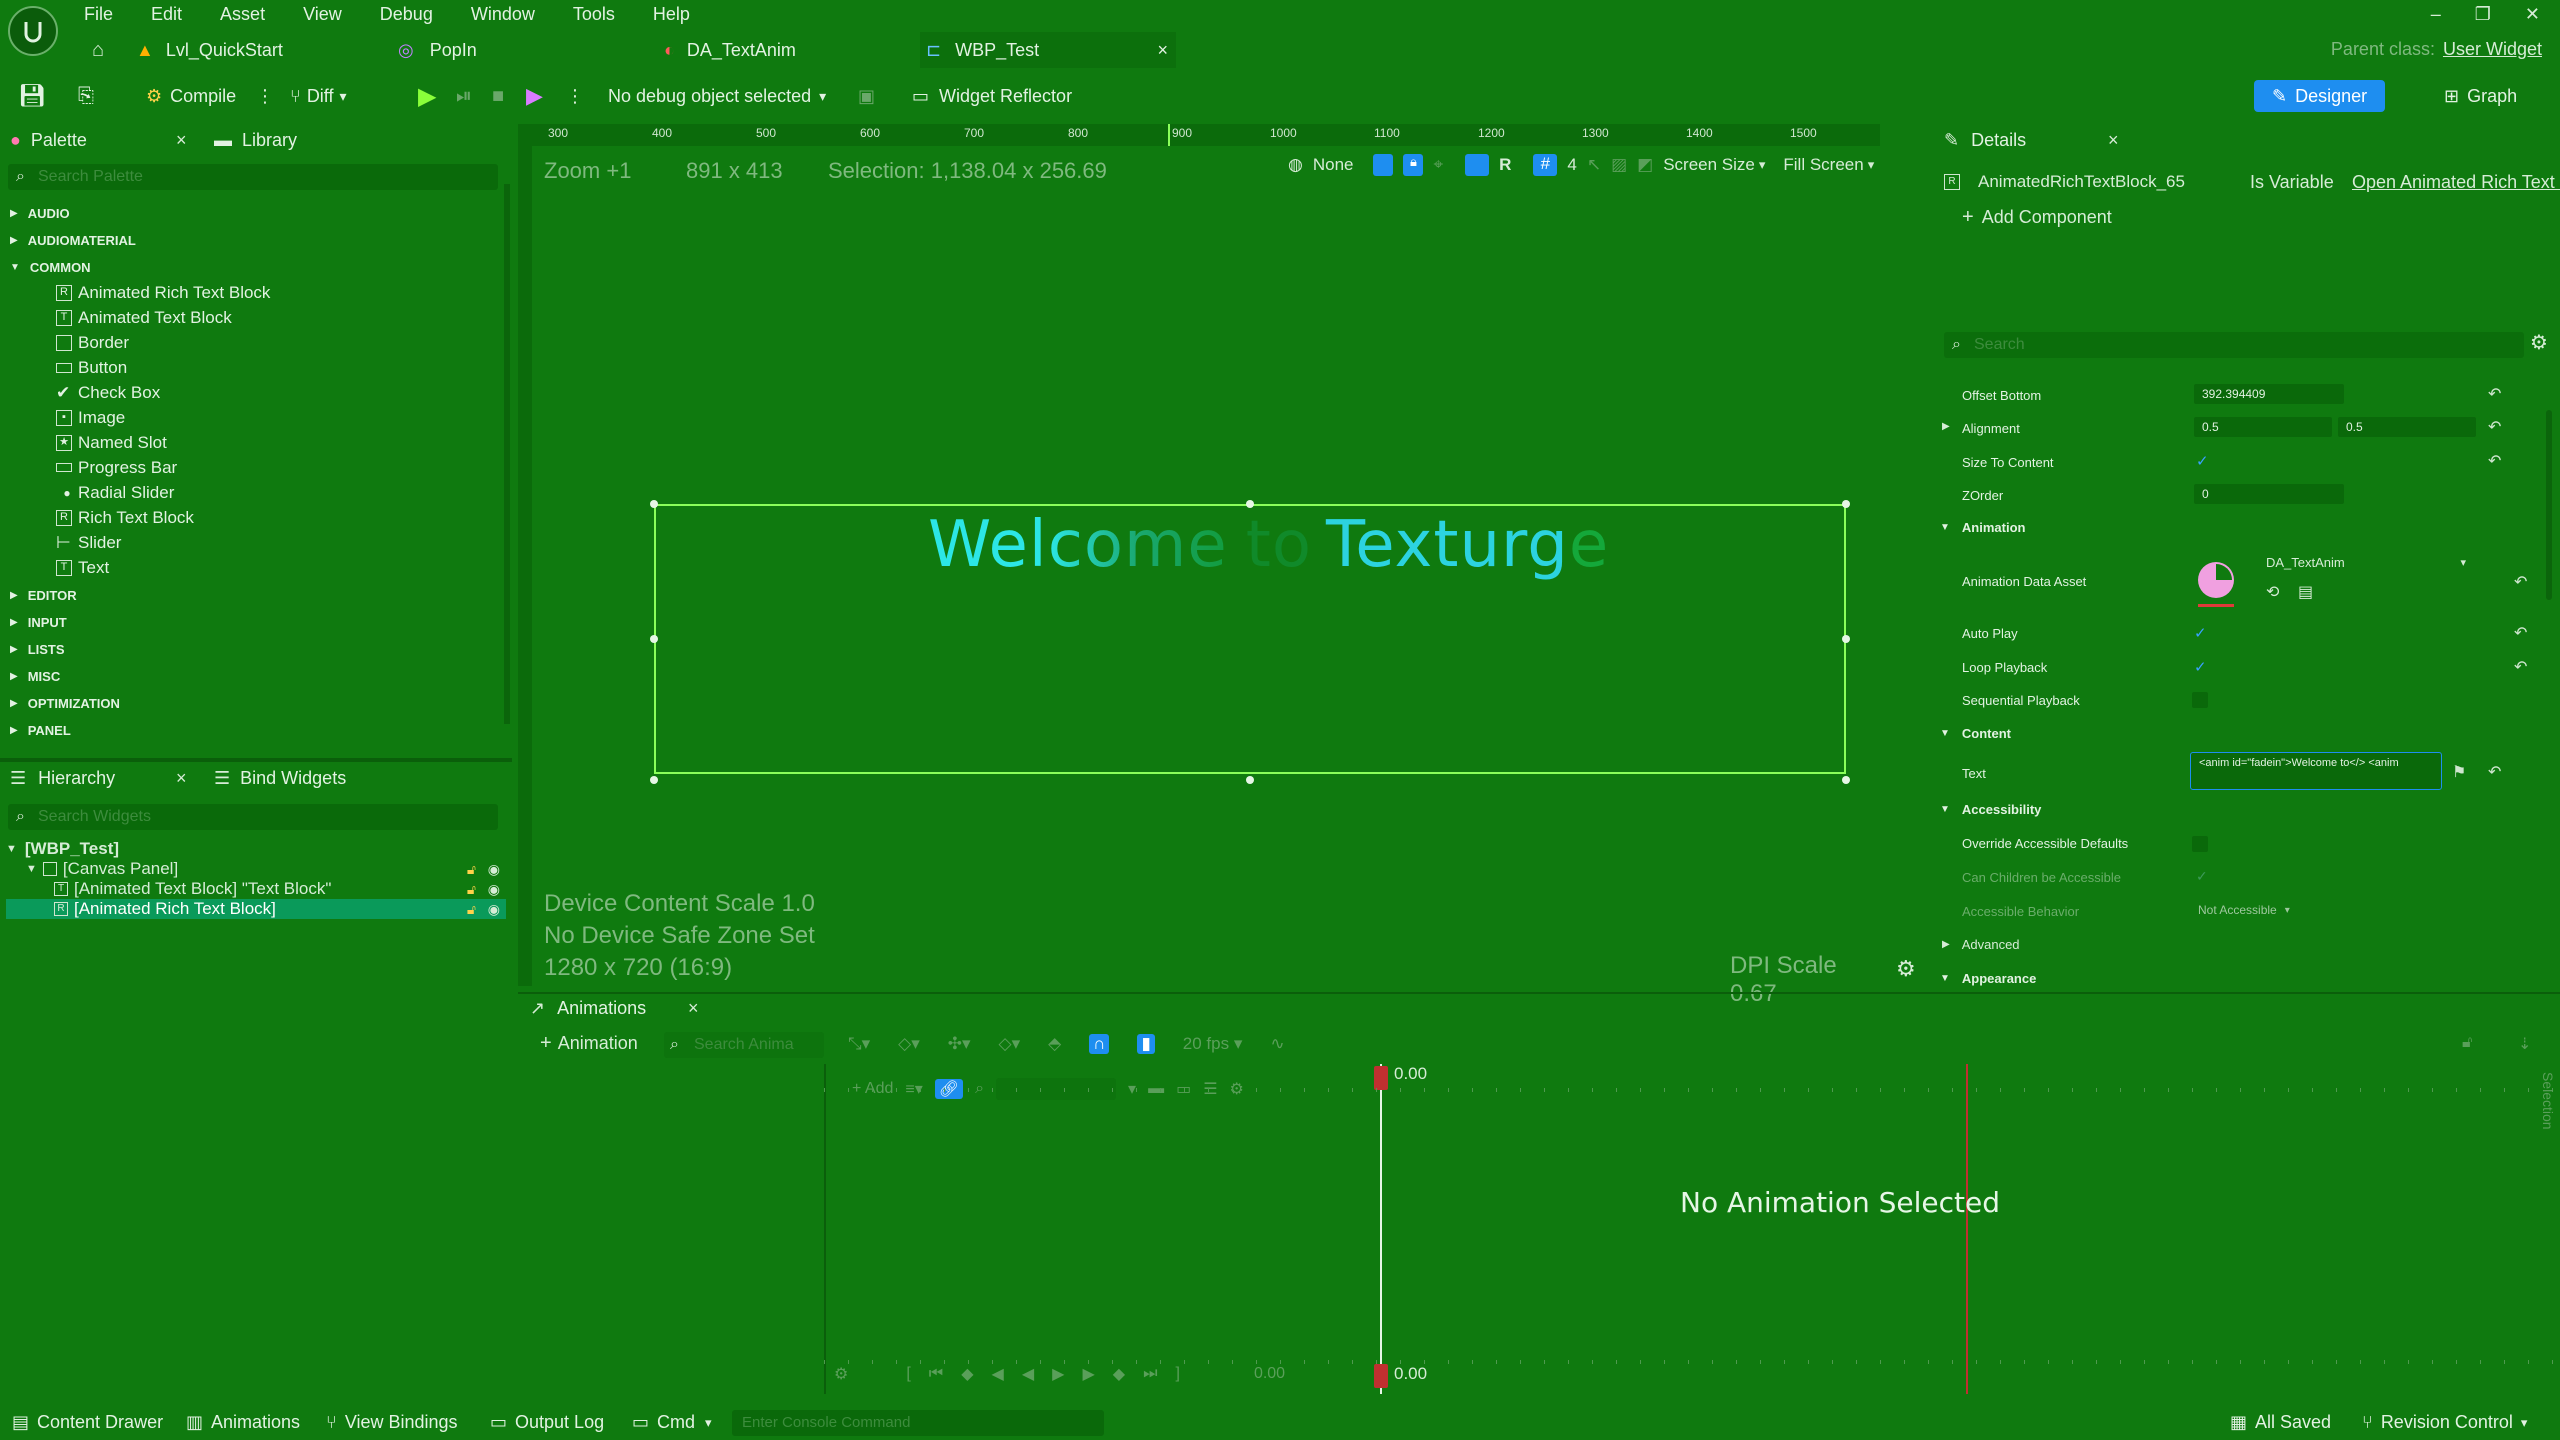 This screenshot has height=1440, width=2560. I want to click on compile-button: ⚙ Compile, so click(191, 96).